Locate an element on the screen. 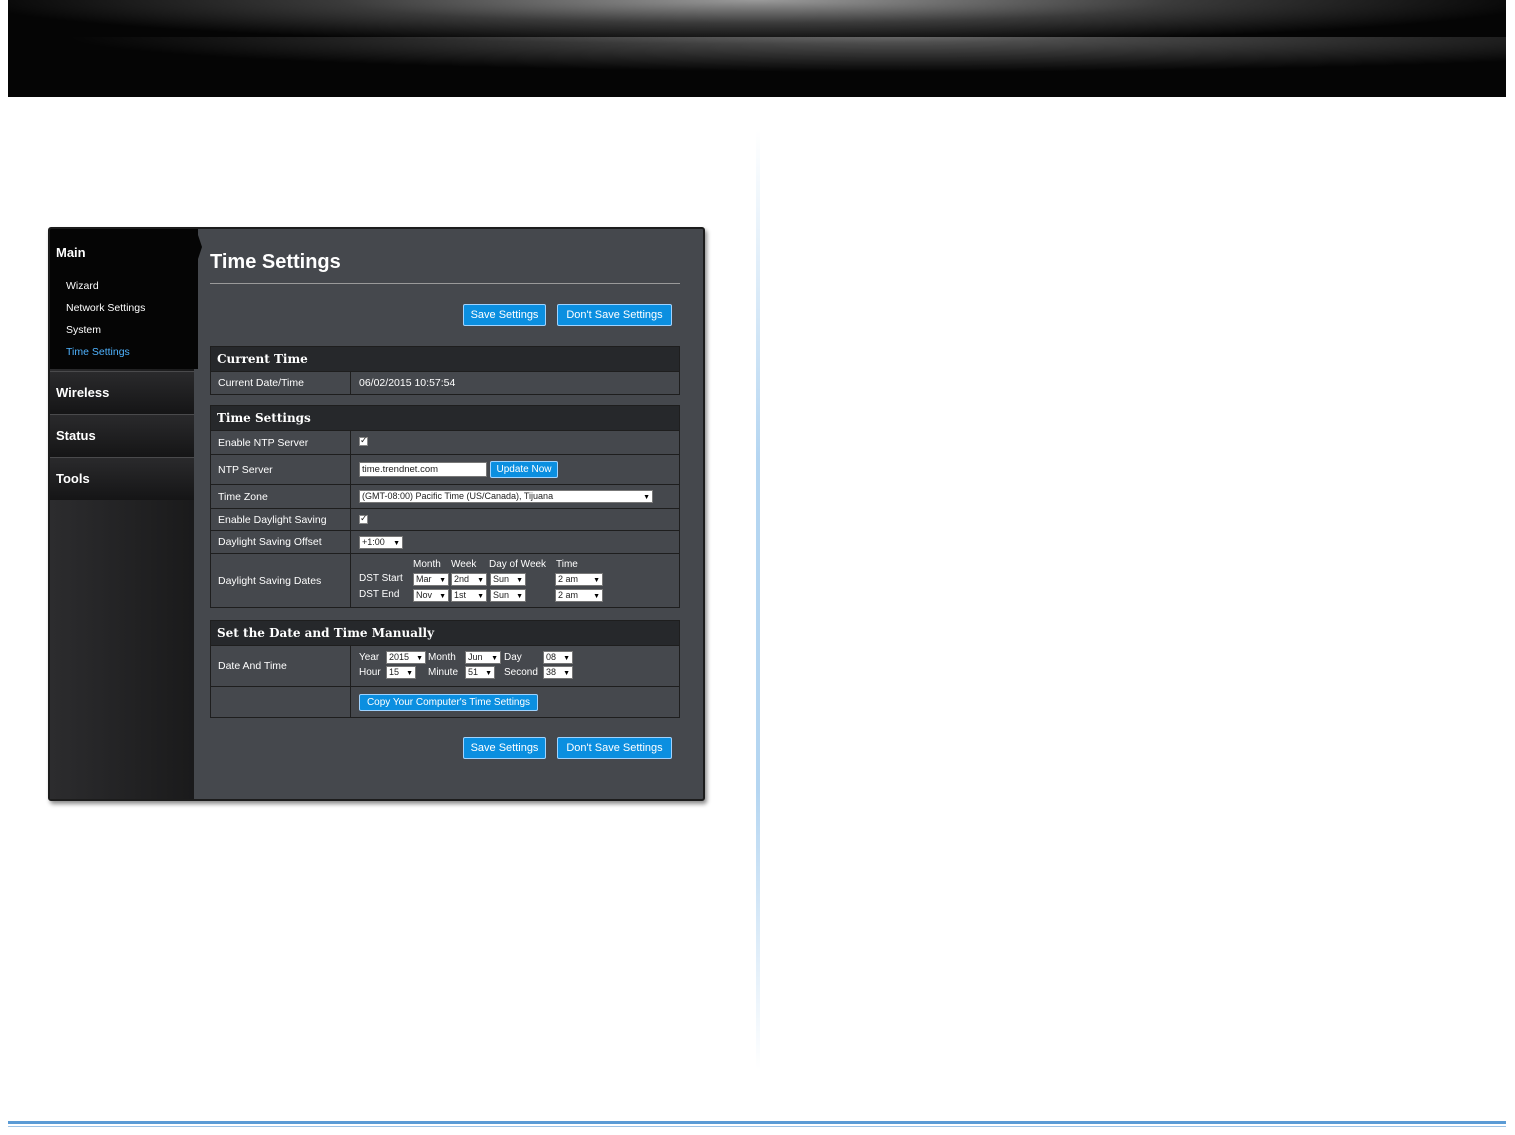  year-select: 2015 is located at coordinates (406, 657).